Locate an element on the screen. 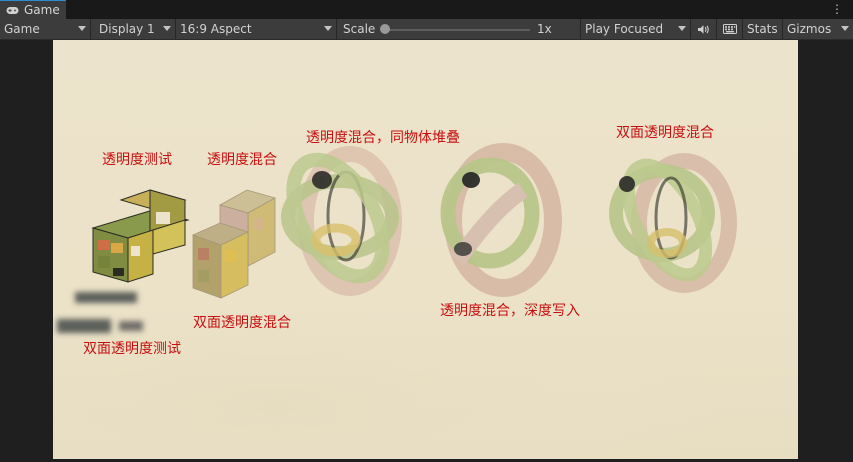 The image size is (853, 462). label-alpha-blend-stacked: 透明度混合，同物体堆叠 is located at coordinates (383, 138).